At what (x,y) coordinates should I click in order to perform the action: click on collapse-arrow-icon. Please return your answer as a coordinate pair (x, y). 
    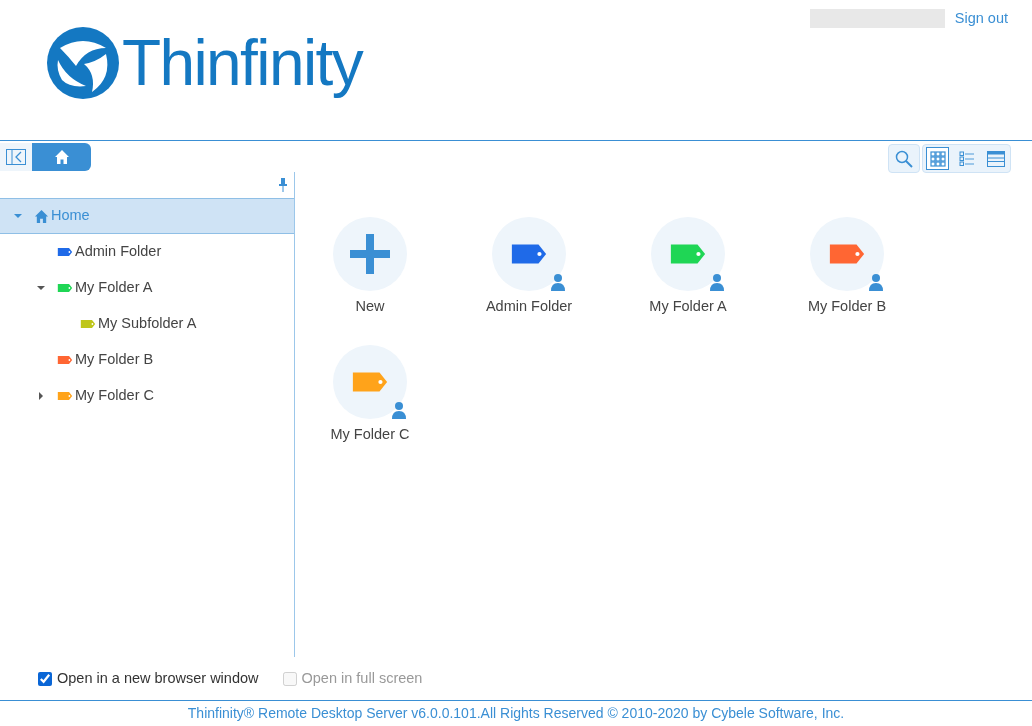
    Looking at the image, I should click on (41, 288).